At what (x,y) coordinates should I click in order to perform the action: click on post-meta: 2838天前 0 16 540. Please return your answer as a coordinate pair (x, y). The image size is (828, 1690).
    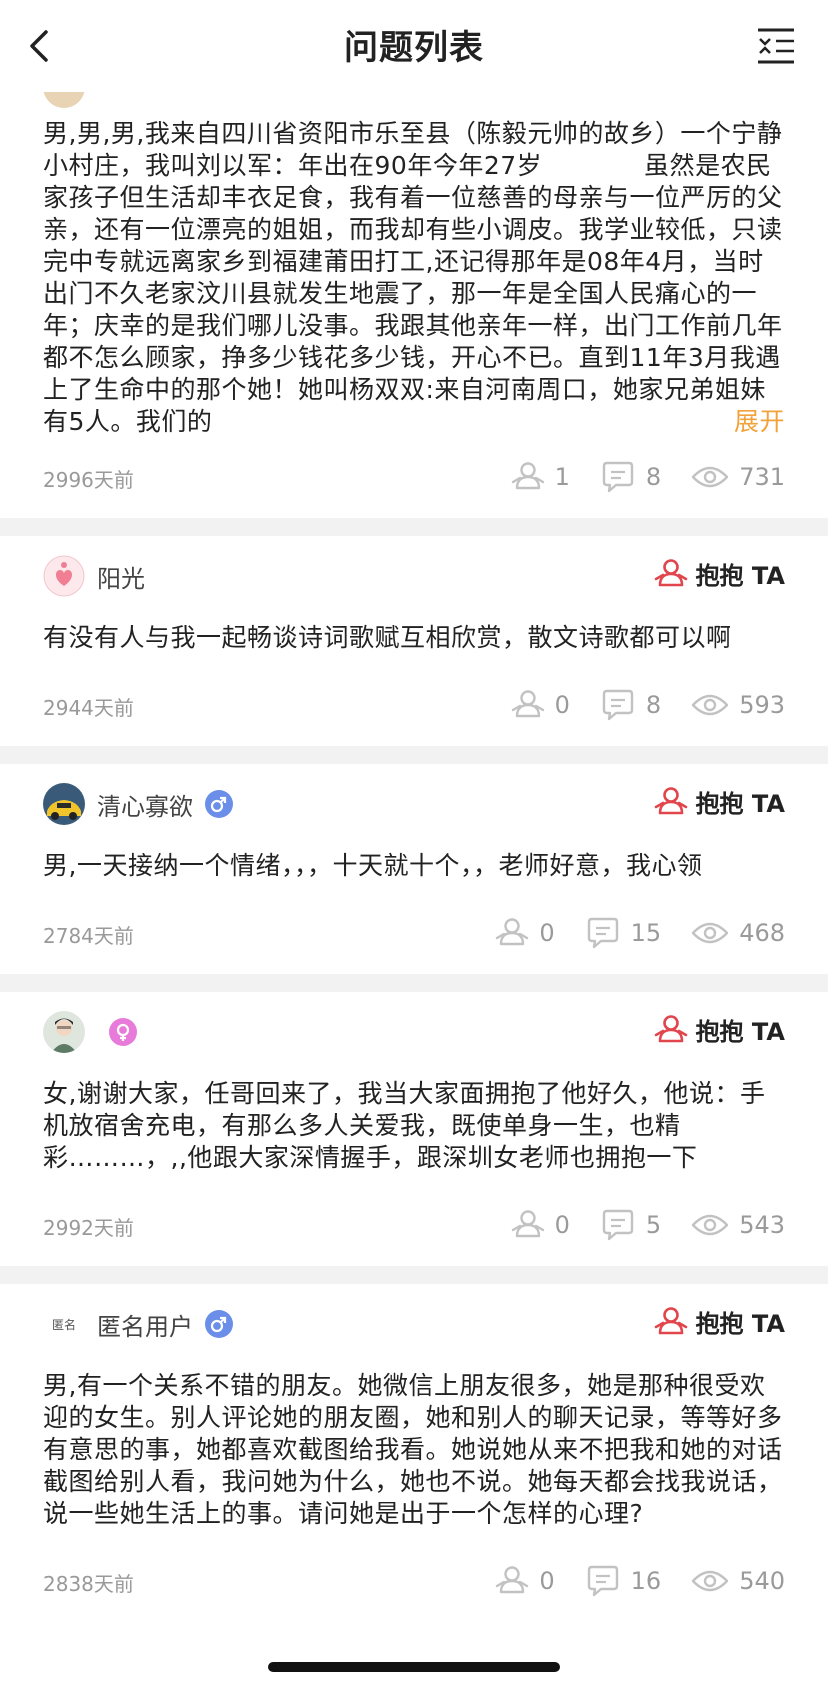
    Looking at the image, I should click on (414, 1582).